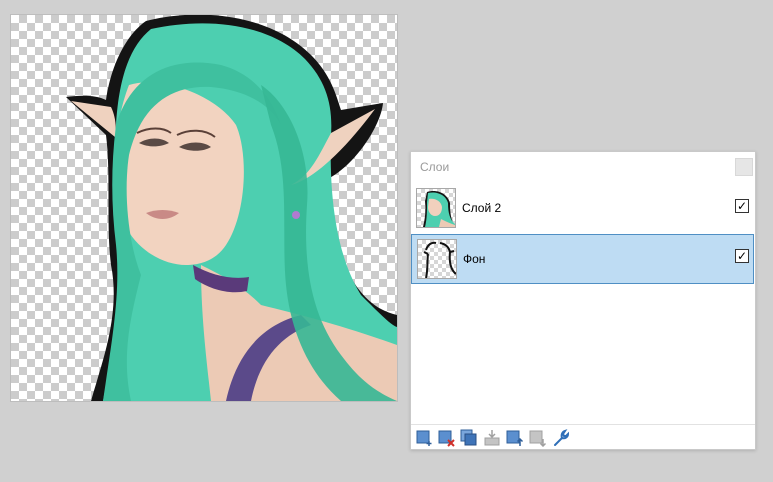 This screenshot has height=482, width=773. Describe the element at coordinates (538, 438) in the screenshot. I see `move-layer-down-icon` at that location.